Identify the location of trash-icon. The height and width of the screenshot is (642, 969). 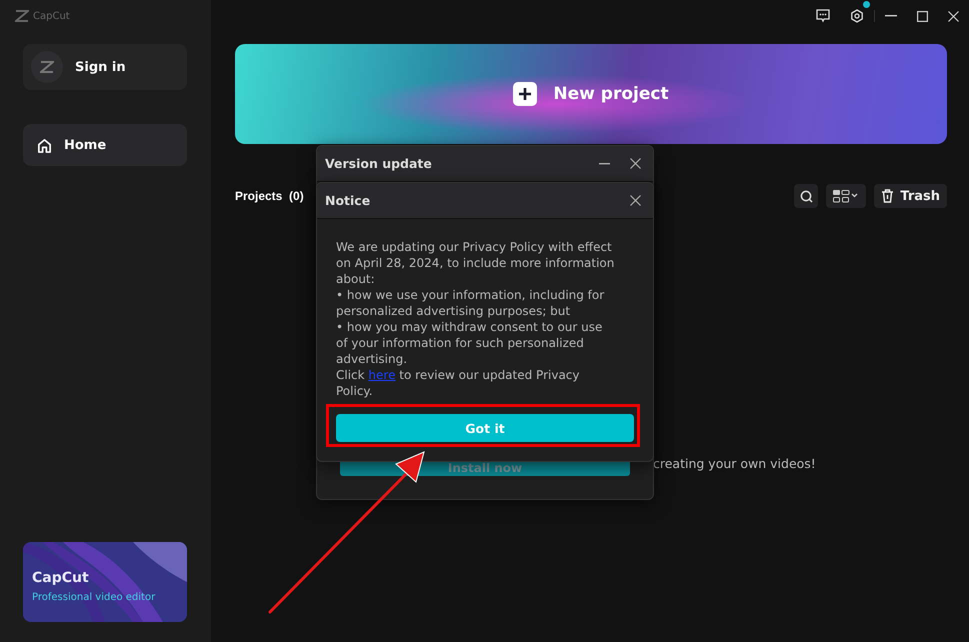
(887, 196).